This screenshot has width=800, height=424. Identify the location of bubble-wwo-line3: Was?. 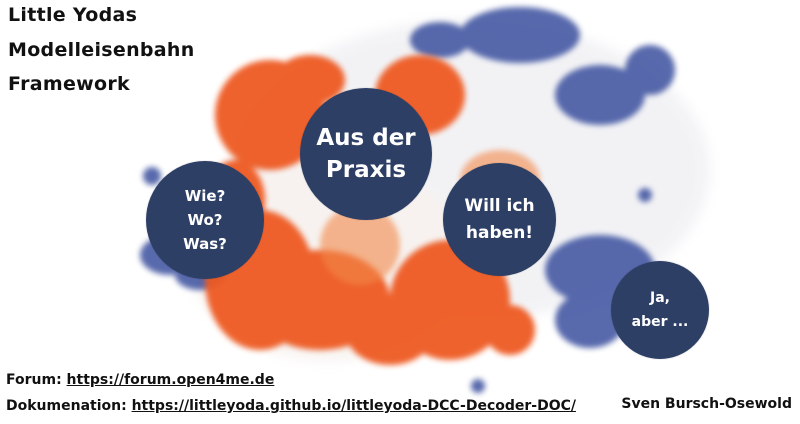
(205, 244).